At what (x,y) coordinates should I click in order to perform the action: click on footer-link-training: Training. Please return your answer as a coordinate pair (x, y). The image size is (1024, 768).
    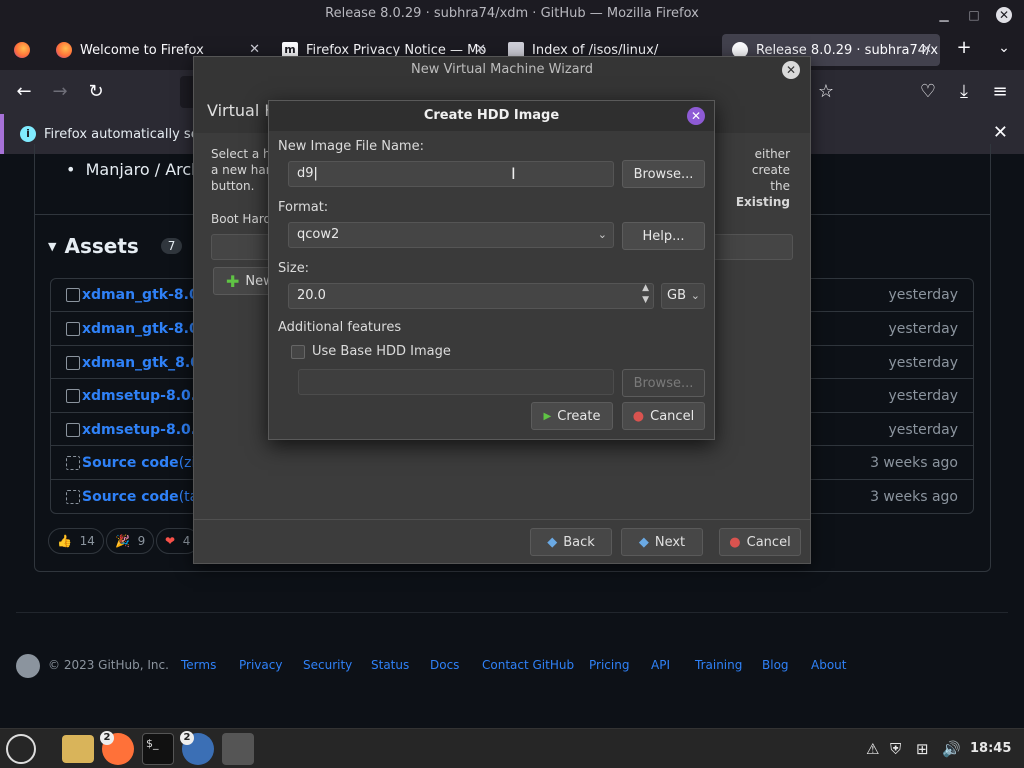
    Looking at the image, I should click on (718, 665).